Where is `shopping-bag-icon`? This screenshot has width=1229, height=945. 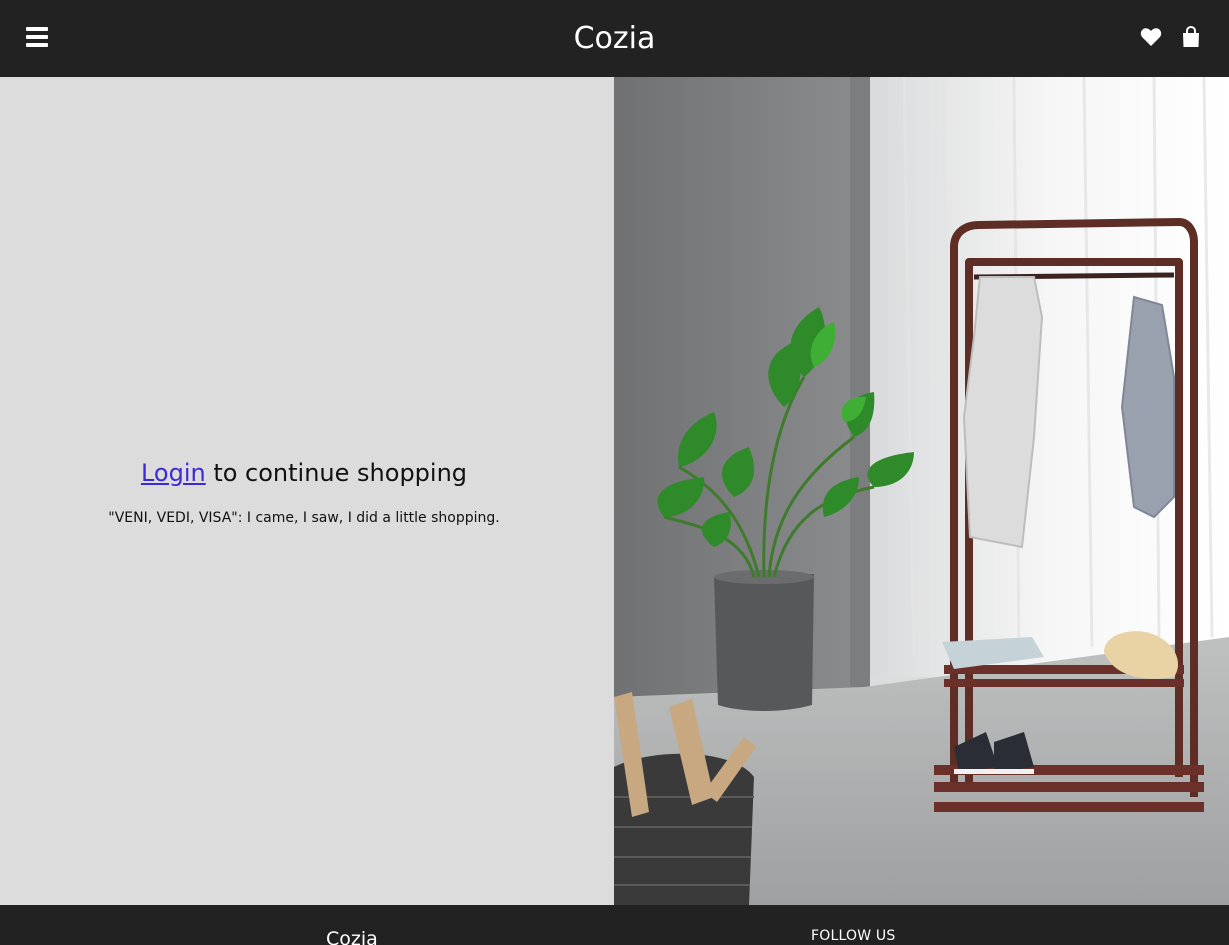 shopping-bag-icon is located at coordinates (1191, 36).